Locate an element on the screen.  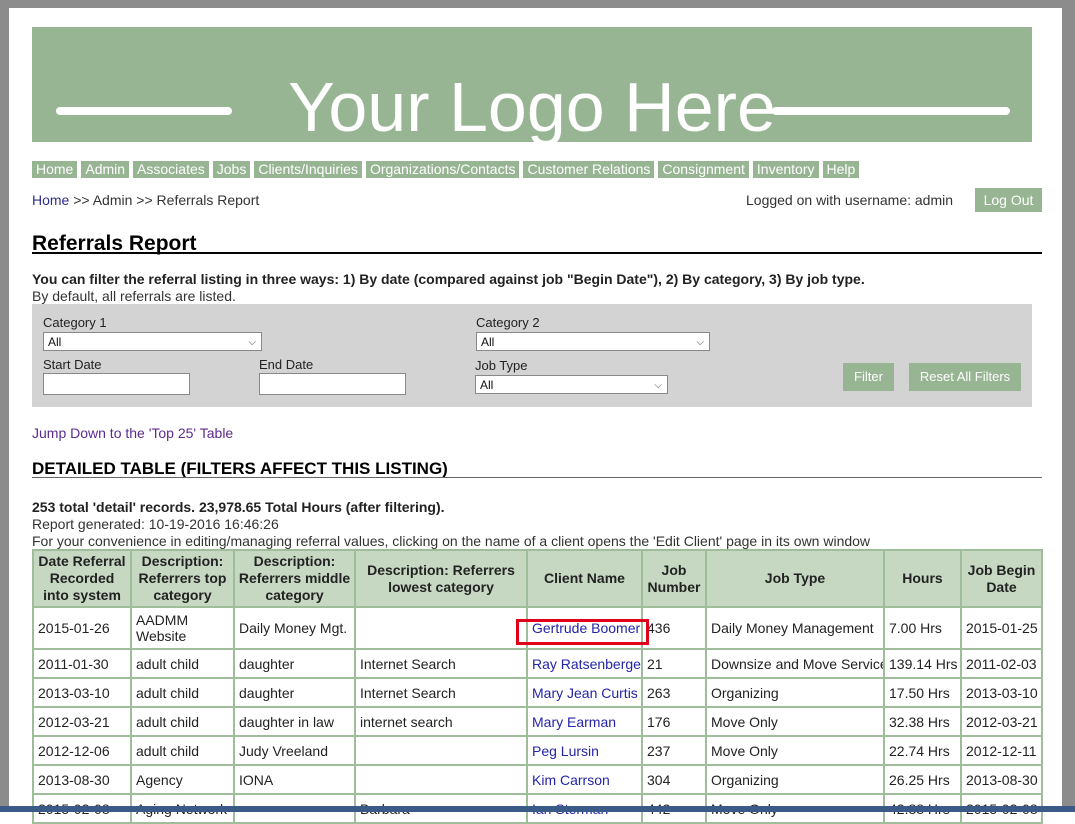
nav-inventory: Inventory is located at coordinates (785, 169).